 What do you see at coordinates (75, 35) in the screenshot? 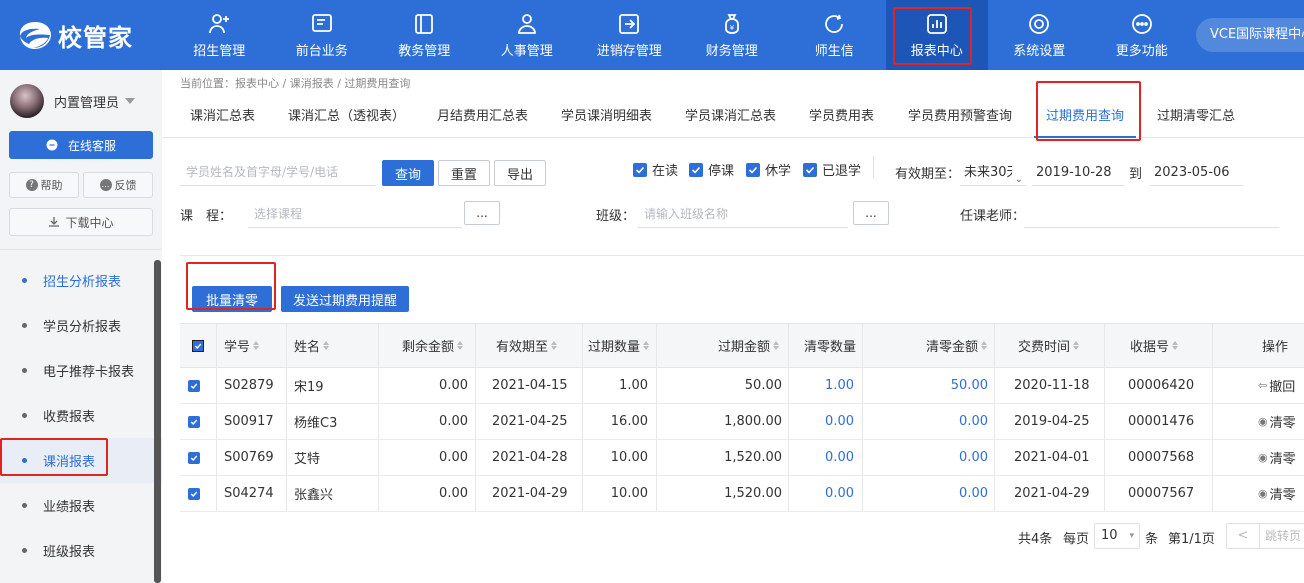
I see `app-logo: 校管家` at bounding box center [75, 35].